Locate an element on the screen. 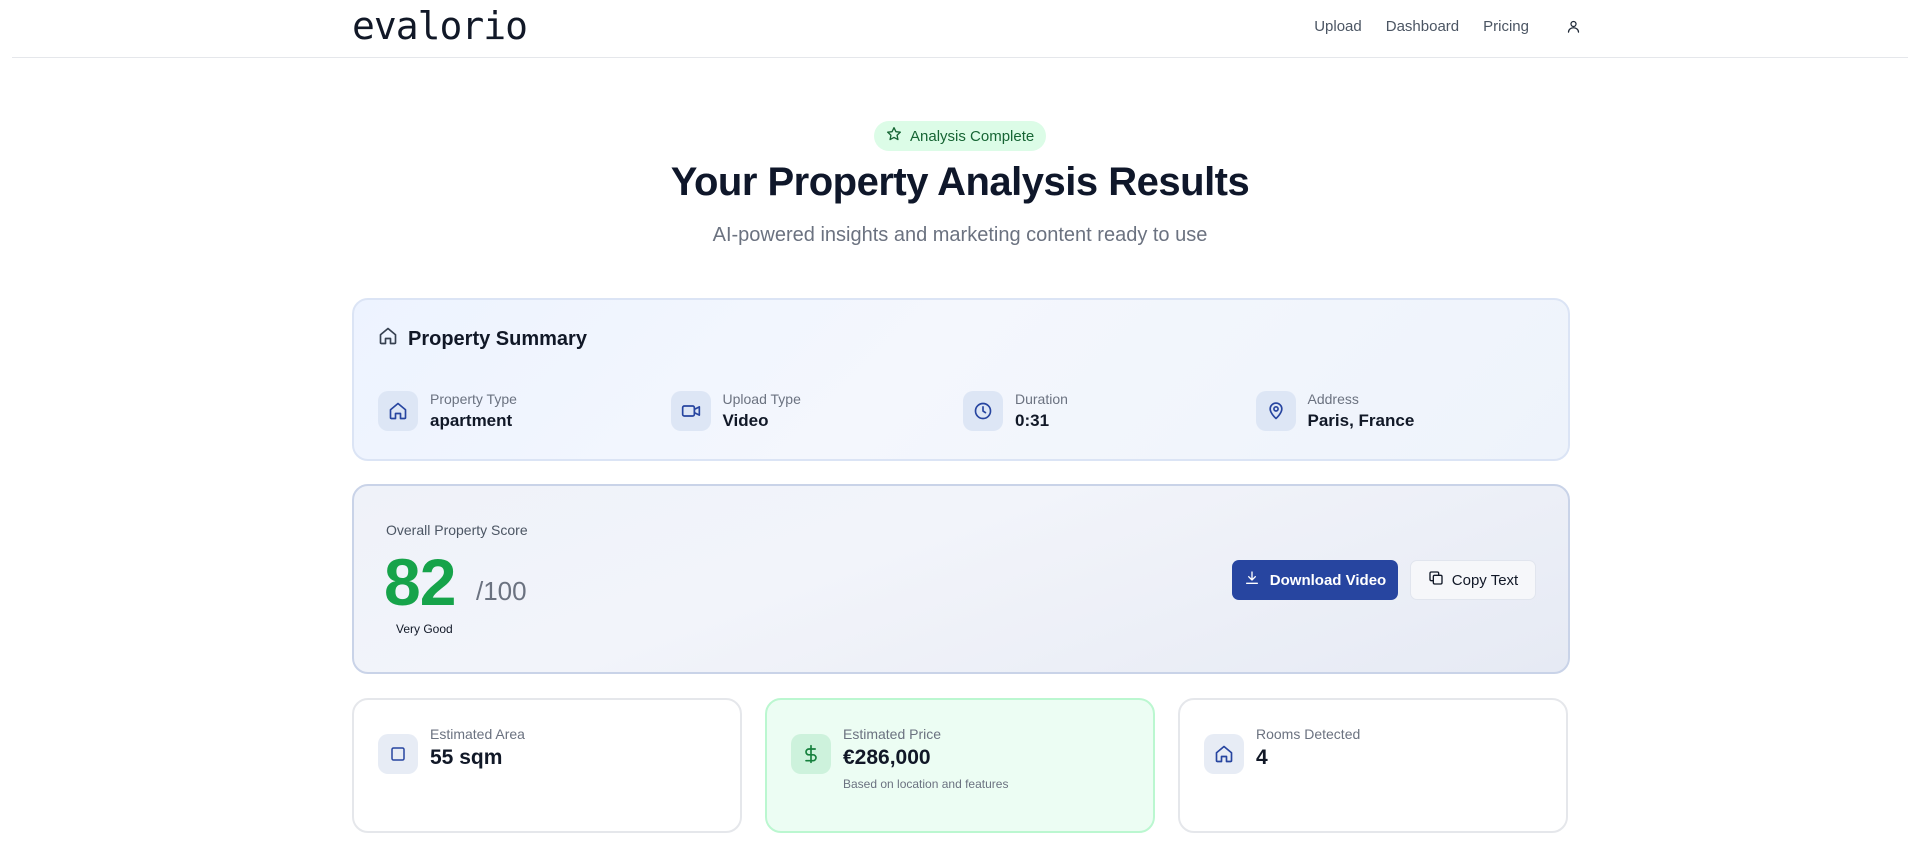  download-video-button: Download Video is located at coordinates (1315, 580).